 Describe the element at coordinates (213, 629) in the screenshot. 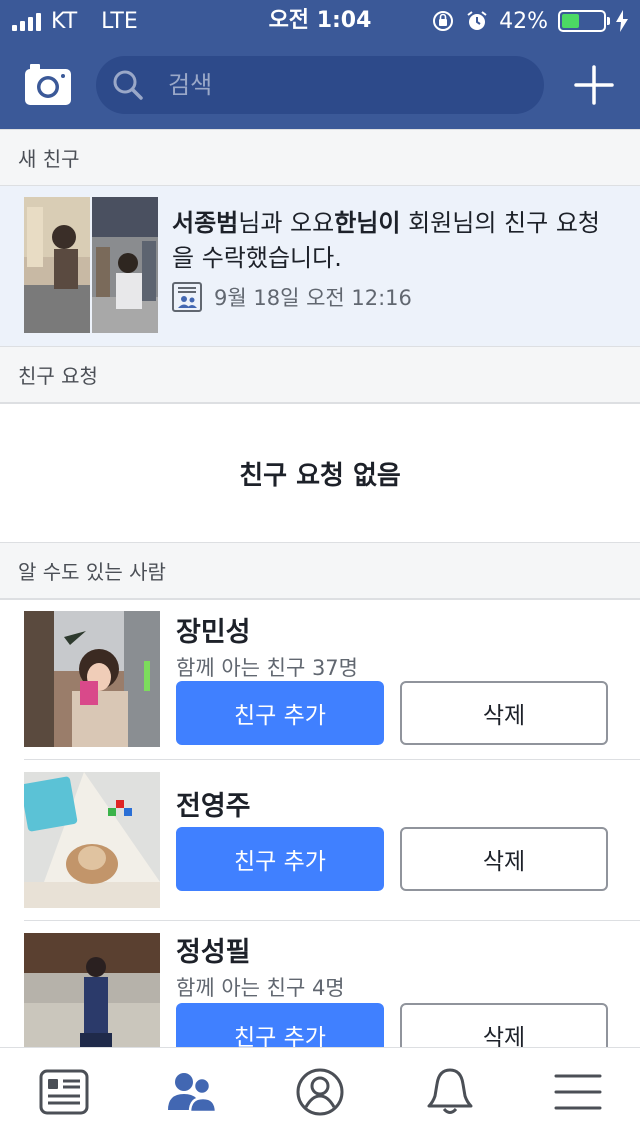

I see `person-name: 장민성` at that location.